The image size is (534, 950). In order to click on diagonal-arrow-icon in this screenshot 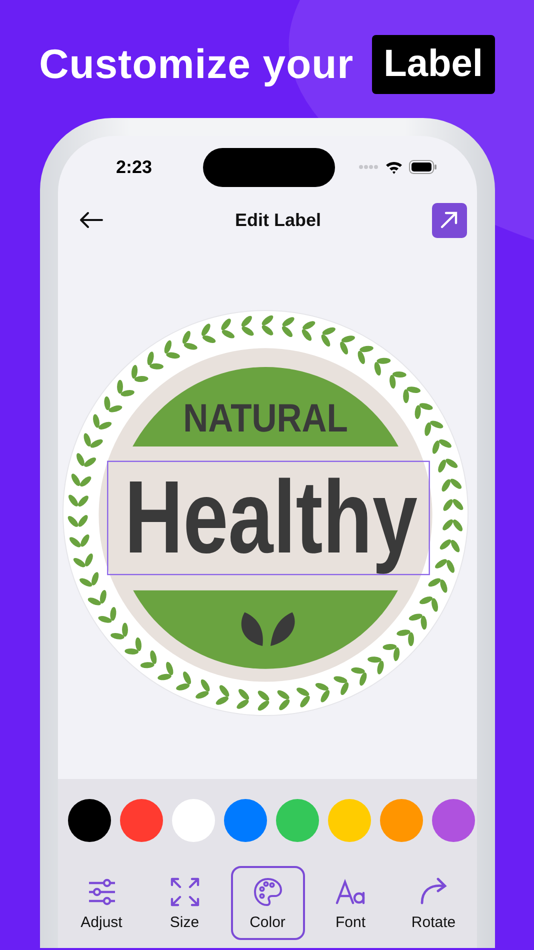, I will do `click(449, 220)`.